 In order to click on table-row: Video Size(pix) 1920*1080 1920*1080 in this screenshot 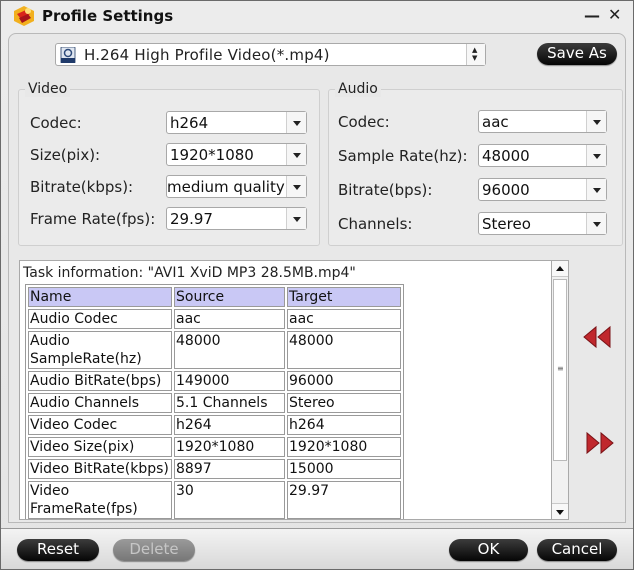, I will do `click(214, 447)`.